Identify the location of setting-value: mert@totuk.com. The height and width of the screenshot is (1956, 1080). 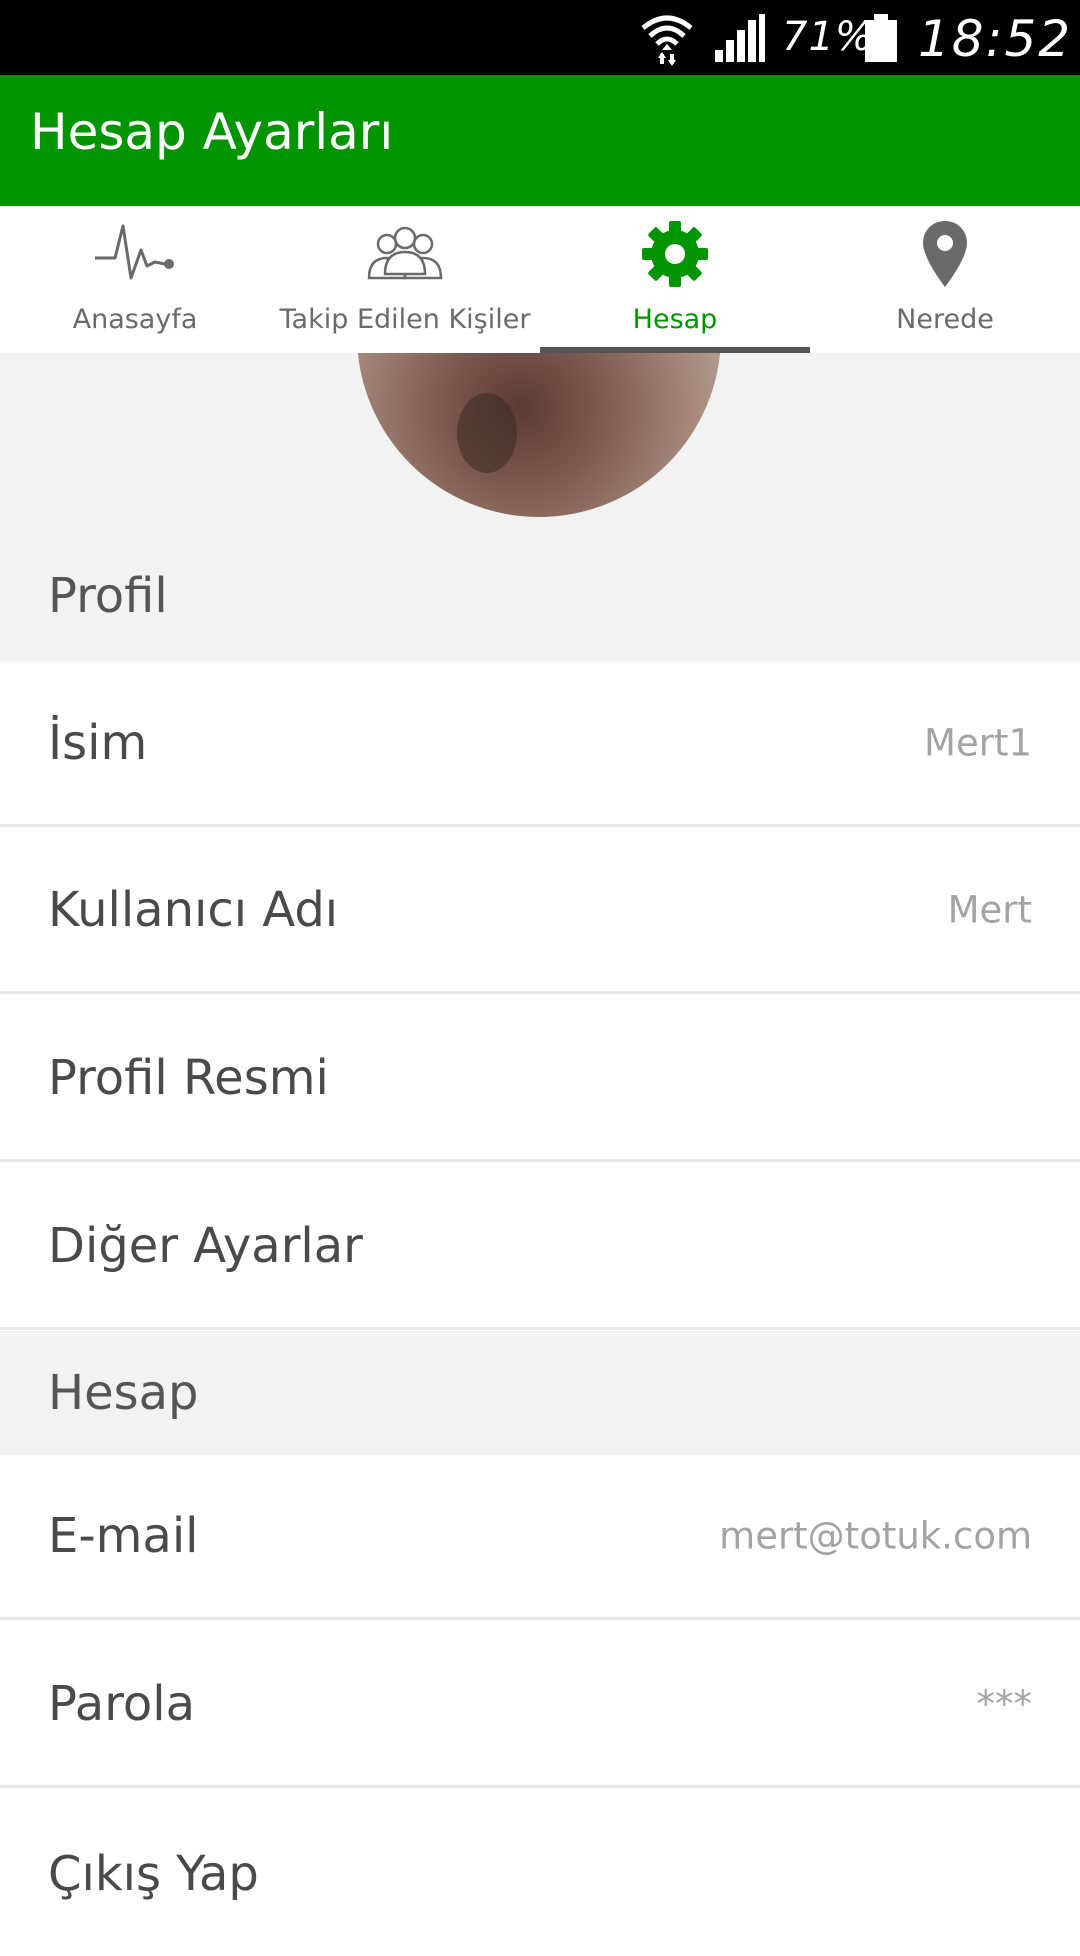
(875, 1536).